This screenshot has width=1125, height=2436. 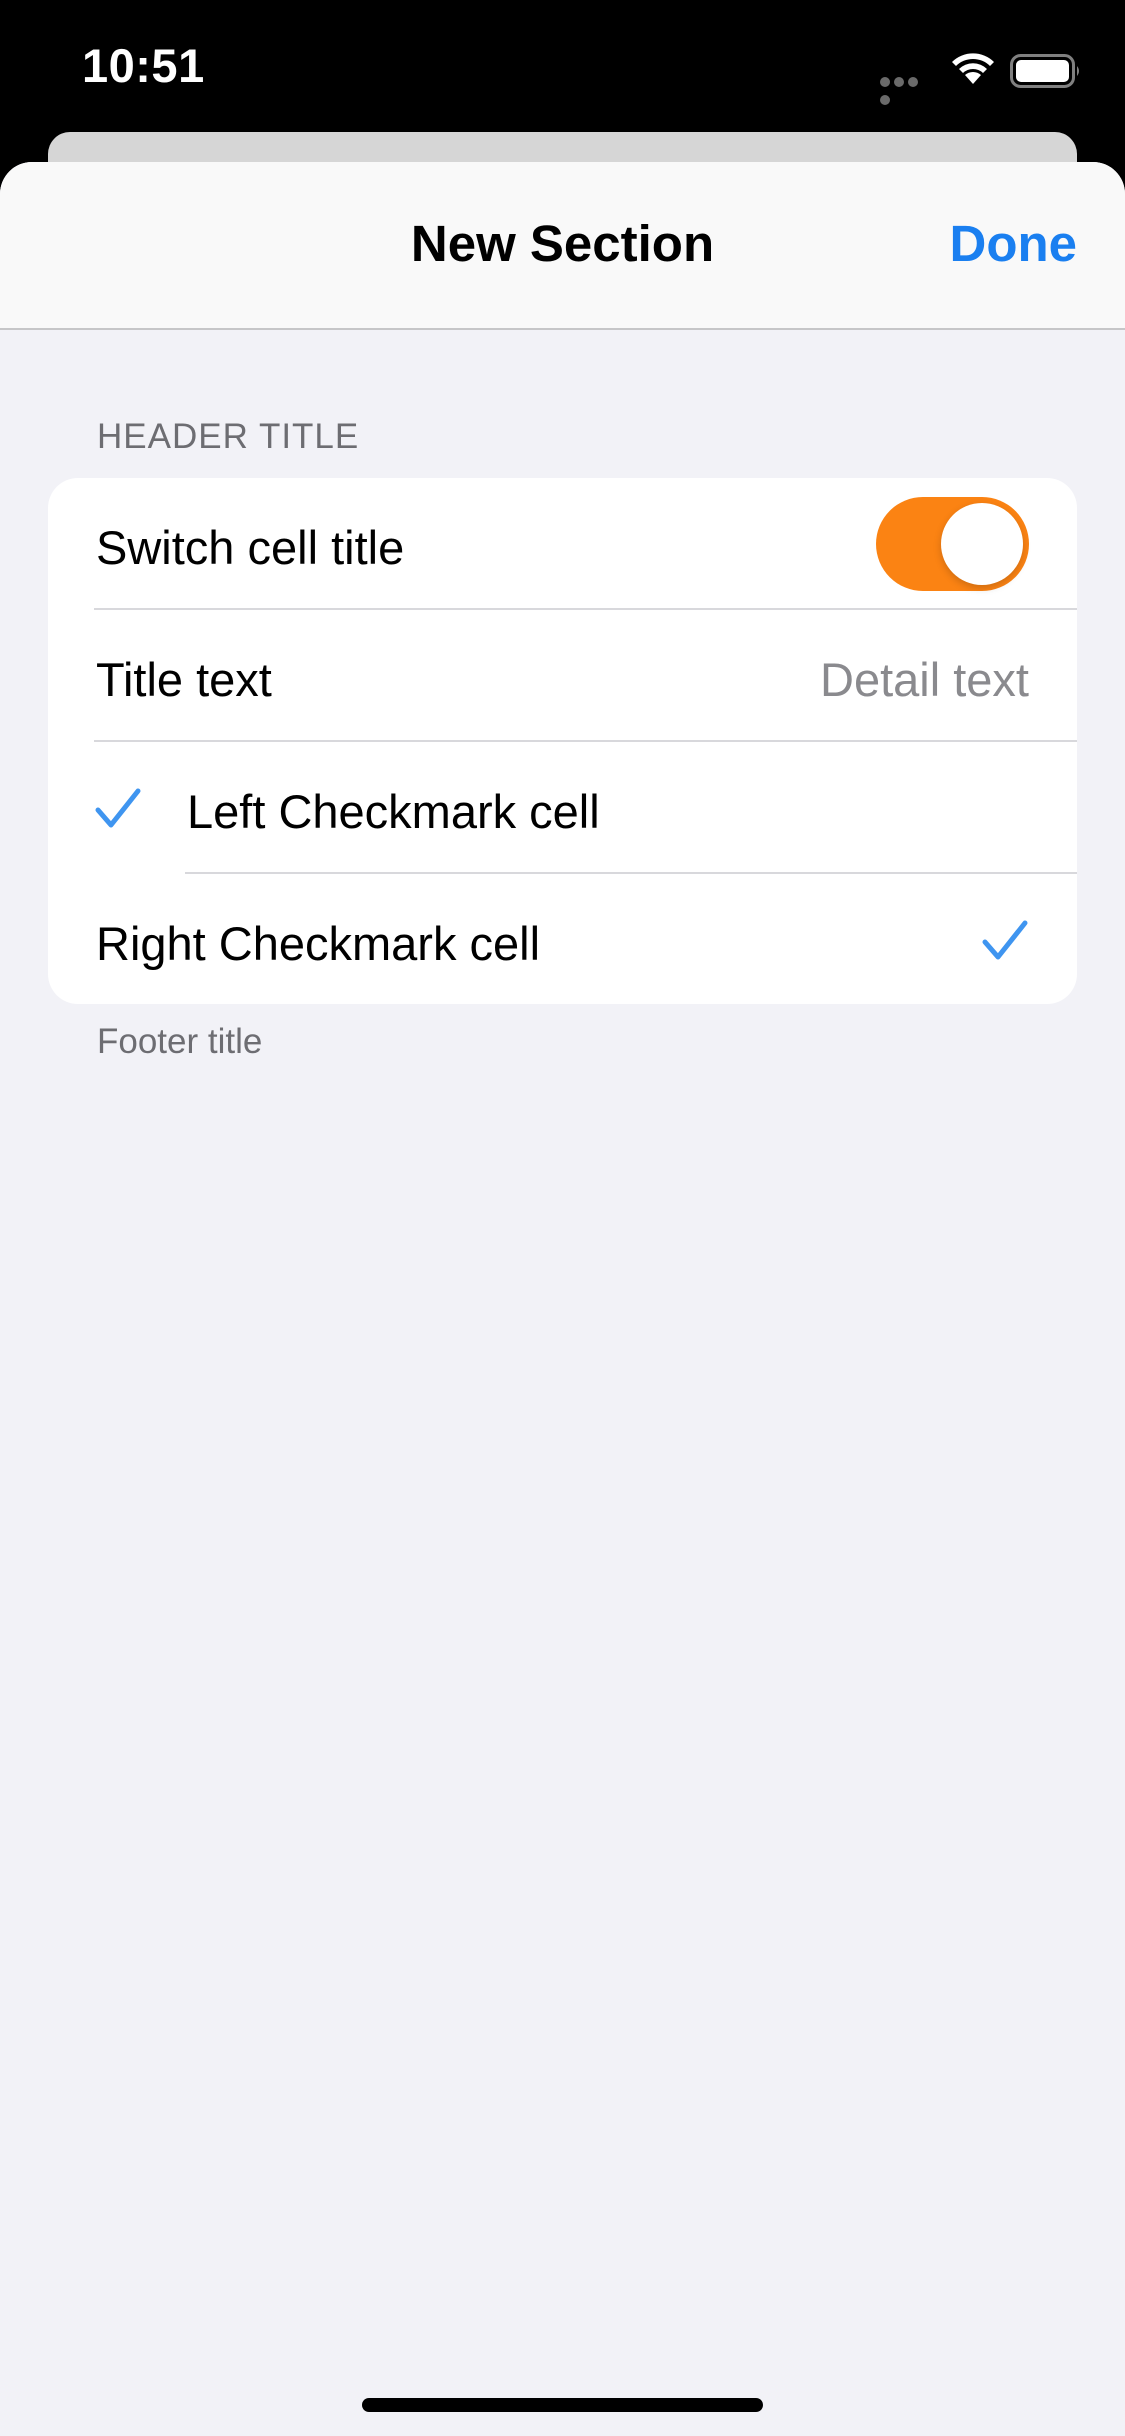 What do you see at coordinates (562, 2405) in the screenshot?
I see `home-indicator` at bounding box center [562, 2405].